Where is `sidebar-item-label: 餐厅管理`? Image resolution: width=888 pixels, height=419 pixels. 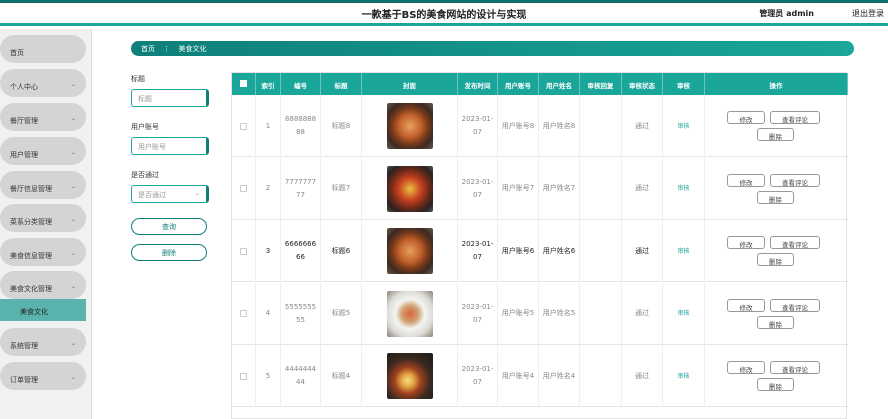 sidebar-item-label: 餐厅管理 is located at coordinates (24, 121).